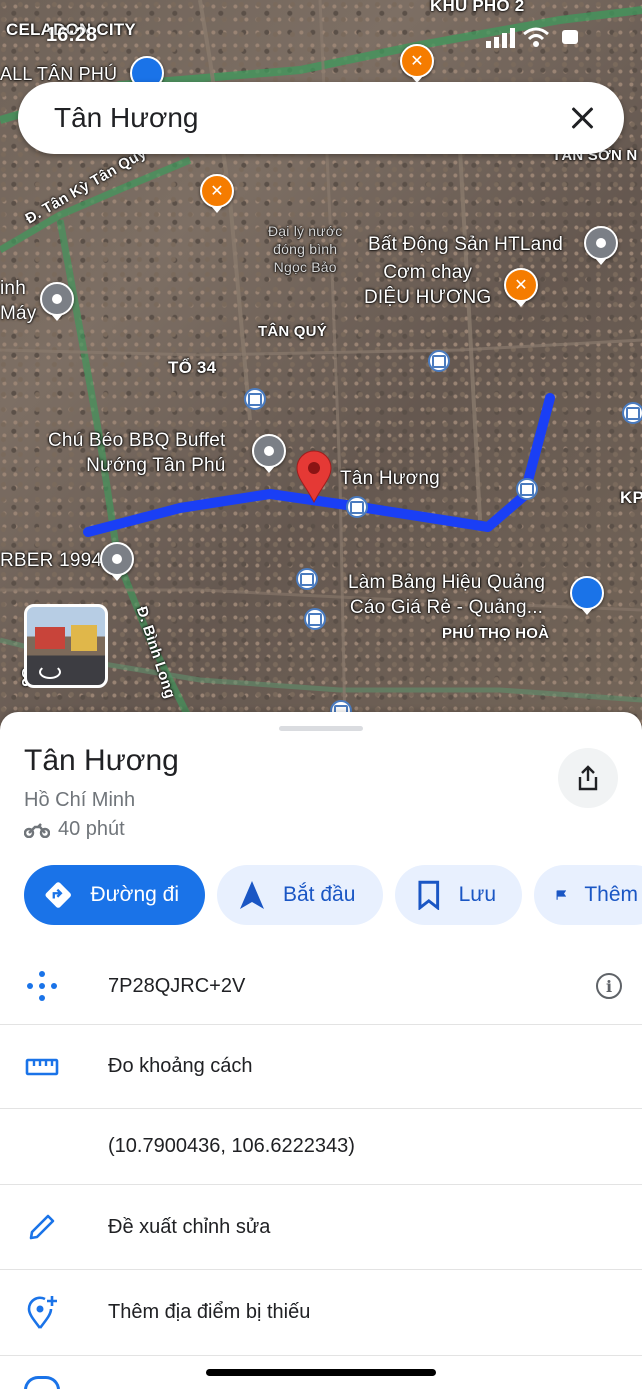  Describe the element at coordinates (609, 986) in the screenshot. I see `info-icon: i` at that location.